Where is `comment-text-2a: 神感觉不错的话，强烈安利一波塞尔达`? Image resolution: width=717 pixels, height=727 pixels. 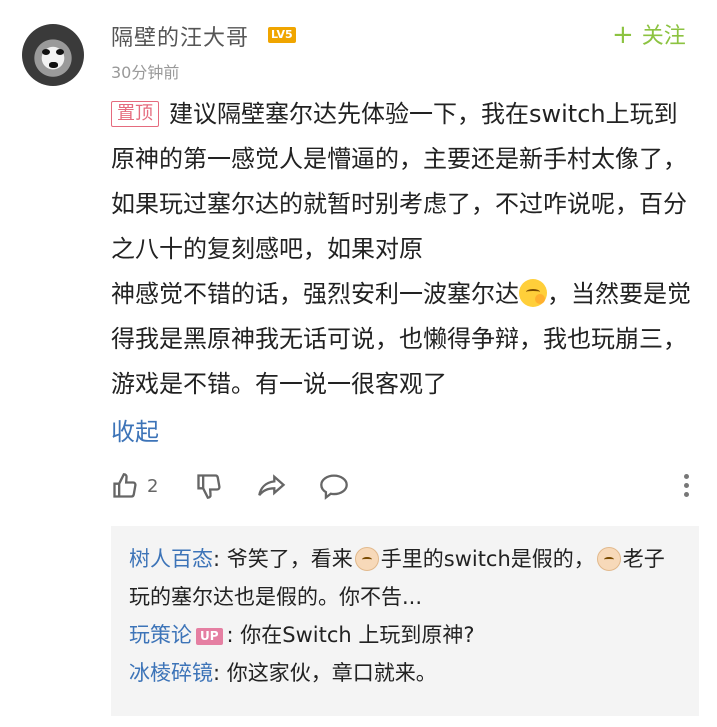
comment-text-2a: 神感觉不错的话，强烈安利一波塞尔达 is located at coordinates (315, 294).